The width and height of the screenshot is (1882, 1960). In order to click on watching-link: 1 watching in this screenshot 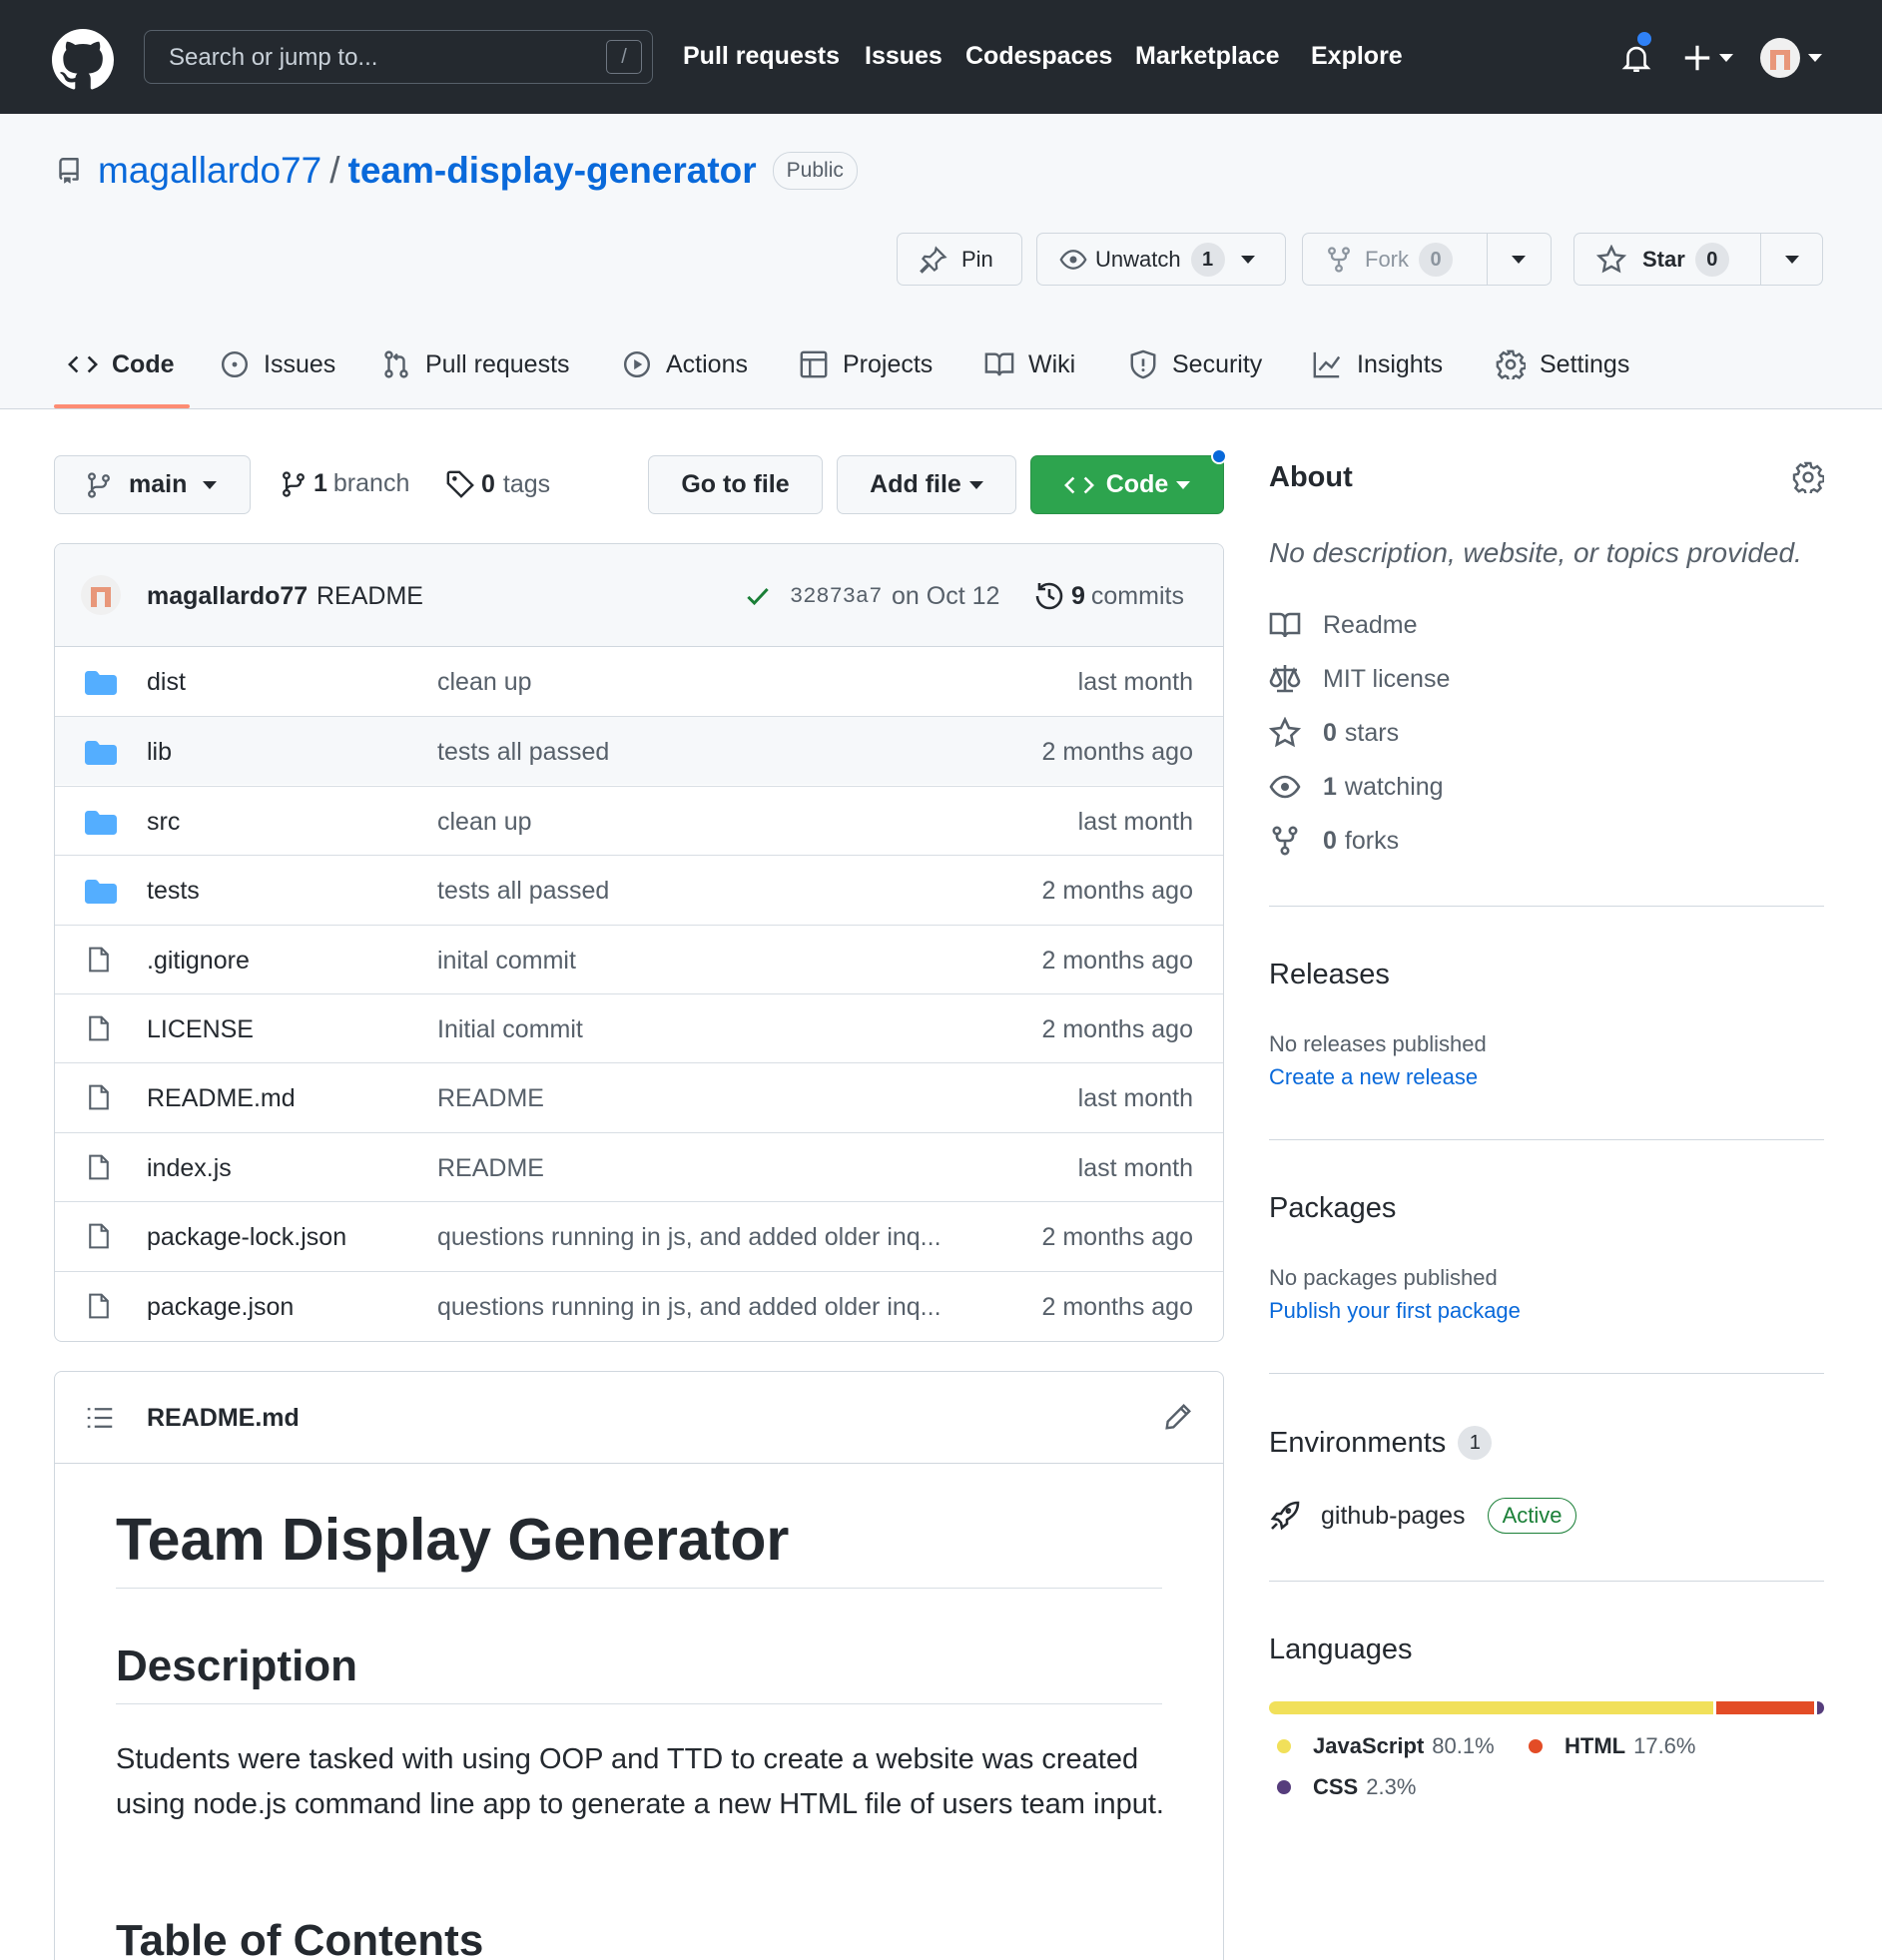, I will do `click(1356, 787)`.